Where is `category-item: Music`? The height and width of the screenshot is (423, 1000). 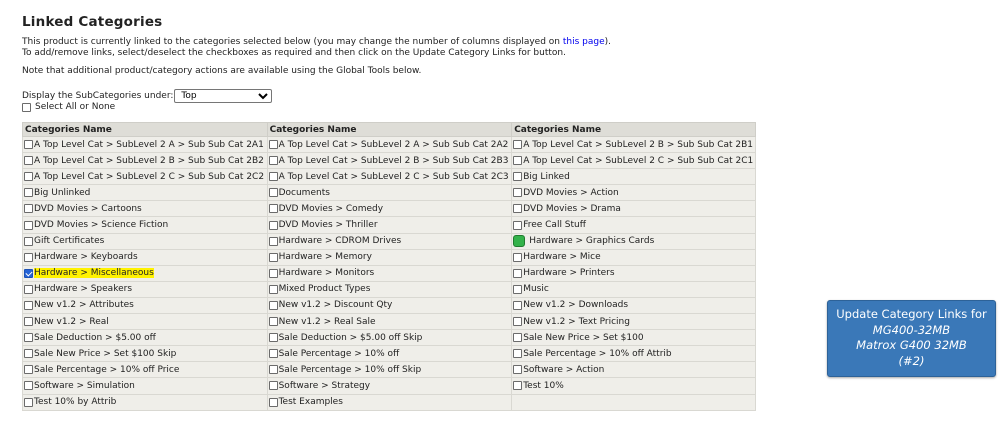
category-item: Music is located at coordinates (633, 289).